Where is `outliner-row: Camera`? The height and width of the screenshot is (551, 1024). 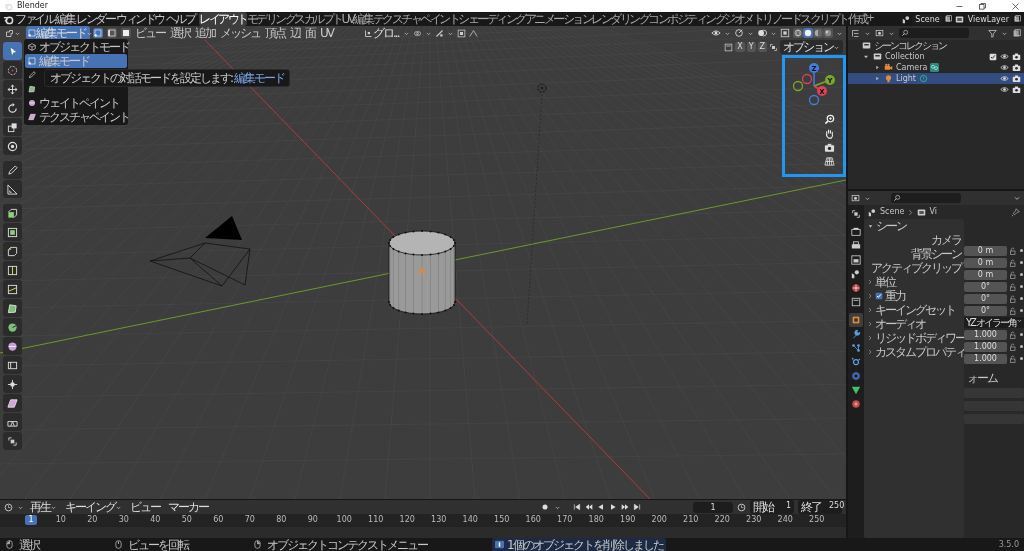
outliner-row: Camera is located at coordinates (936, 67).